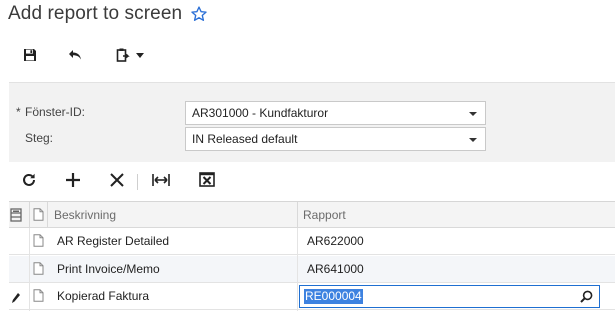 Image resolution: width=615 pixels, height=332 pixels. I want to click on screen-id-row: * Fönster-ID: AR301000 - Kundfakturor, so click(312, 113).